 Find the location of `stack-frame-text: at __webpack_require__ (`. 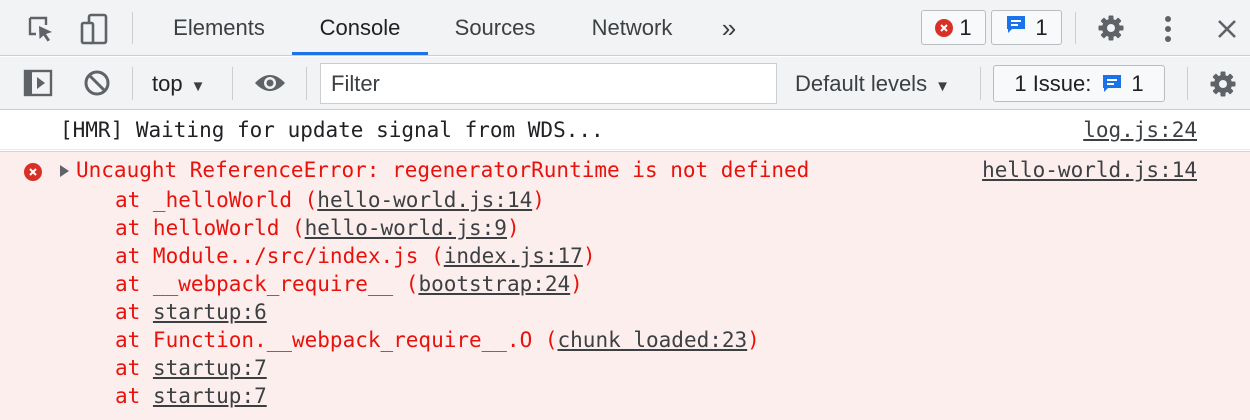

stack-frame-text: at __webpack_require__ ( is located at coordinates (267, 284).